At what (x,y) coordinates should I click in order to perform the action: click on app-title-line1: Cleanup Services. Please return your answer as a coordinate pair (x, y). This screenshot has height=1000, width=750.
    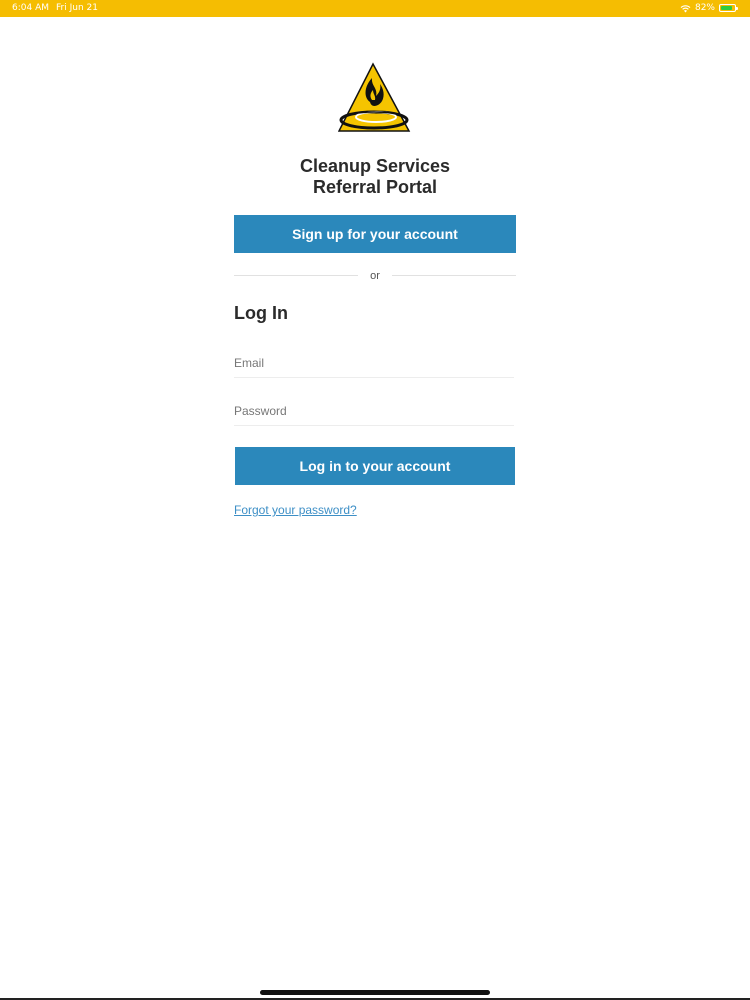
    Looking at the image, I should click on (375, 166).